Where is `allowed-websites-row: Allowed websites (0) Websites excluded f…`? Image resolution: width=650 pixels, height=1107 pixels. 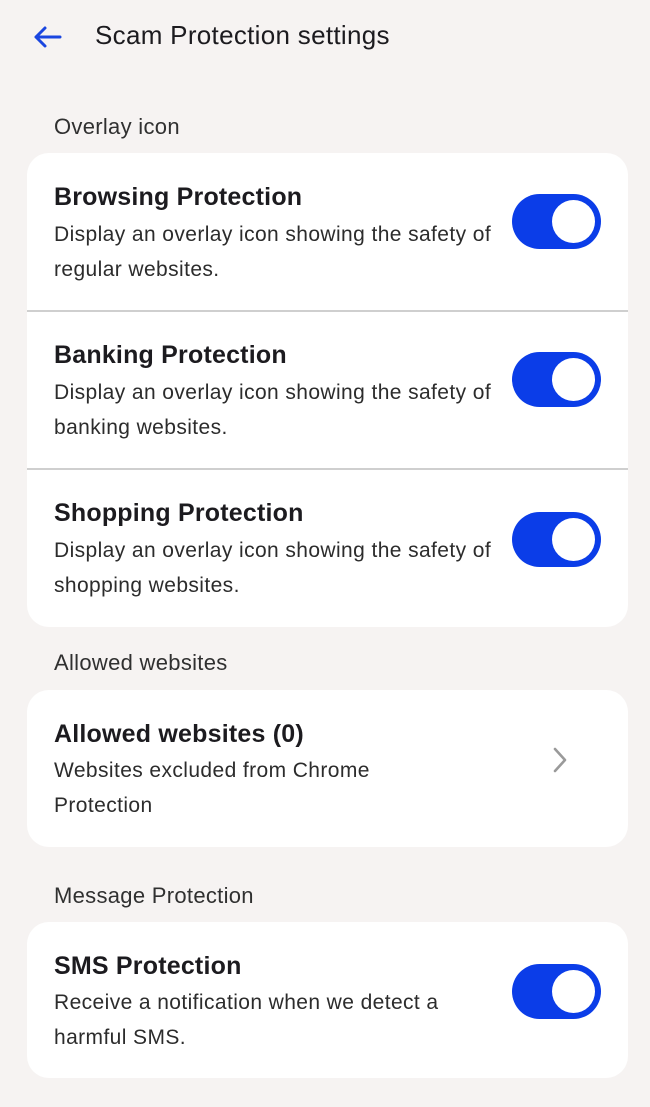
allowed-websites-row: Allowed websites (0) Websites excluded f… is located at coordinates (327, 768).